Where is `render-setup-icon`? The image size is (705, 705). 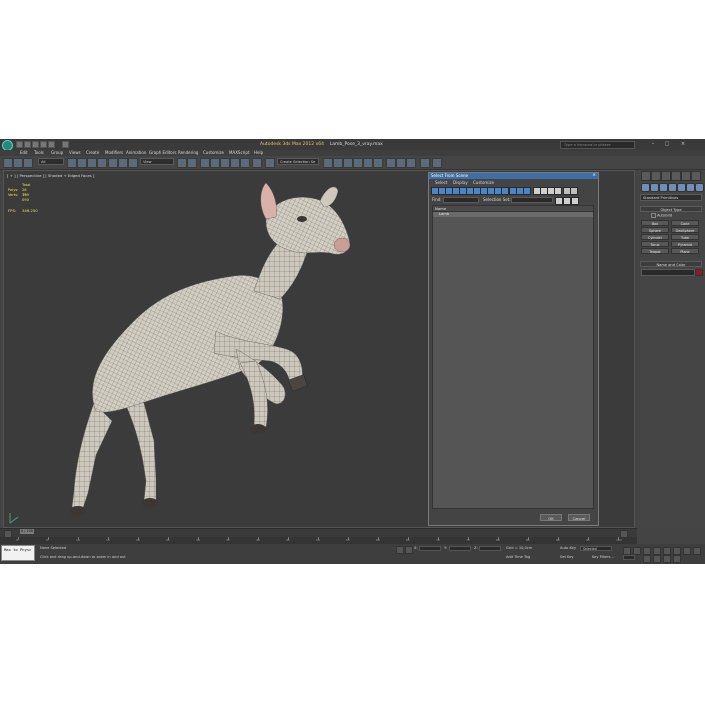 render-setup-icon is located at coordinates (391, 163).